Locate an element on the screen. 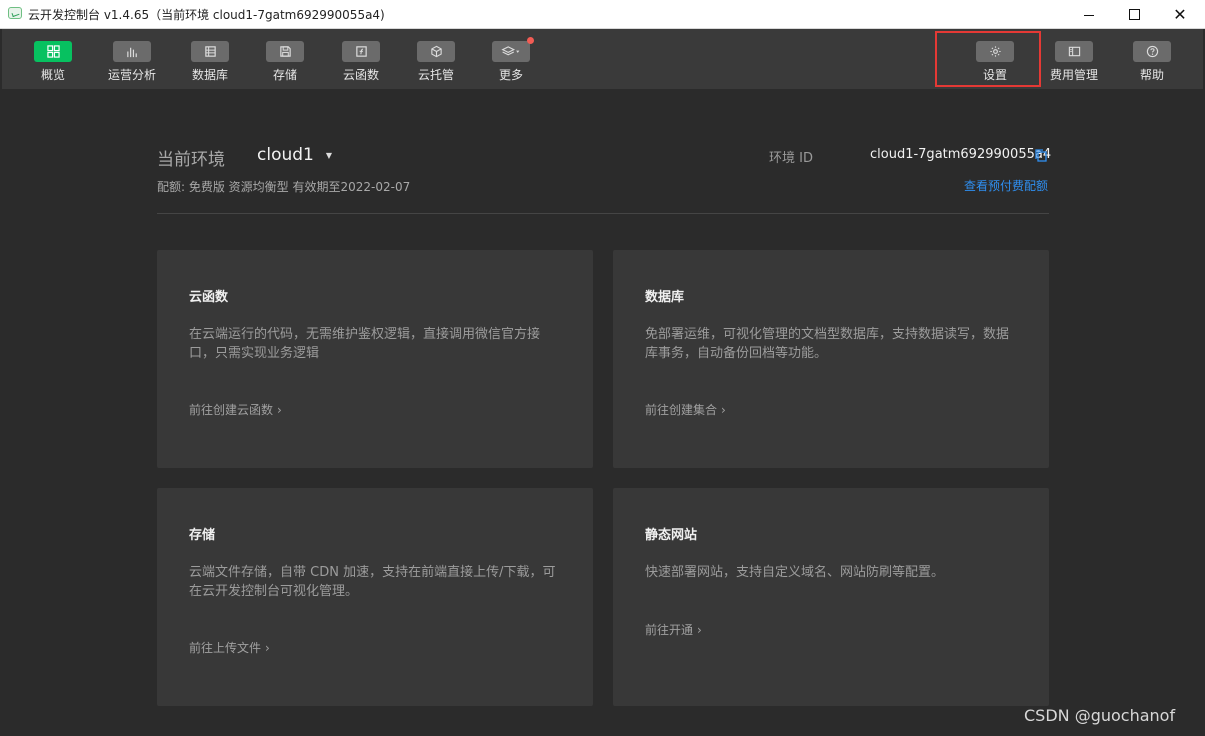 This screenshot has height=736, width=1205. tab-cloud-hosting-label: 云托管 is located at coordinates (435, 75).